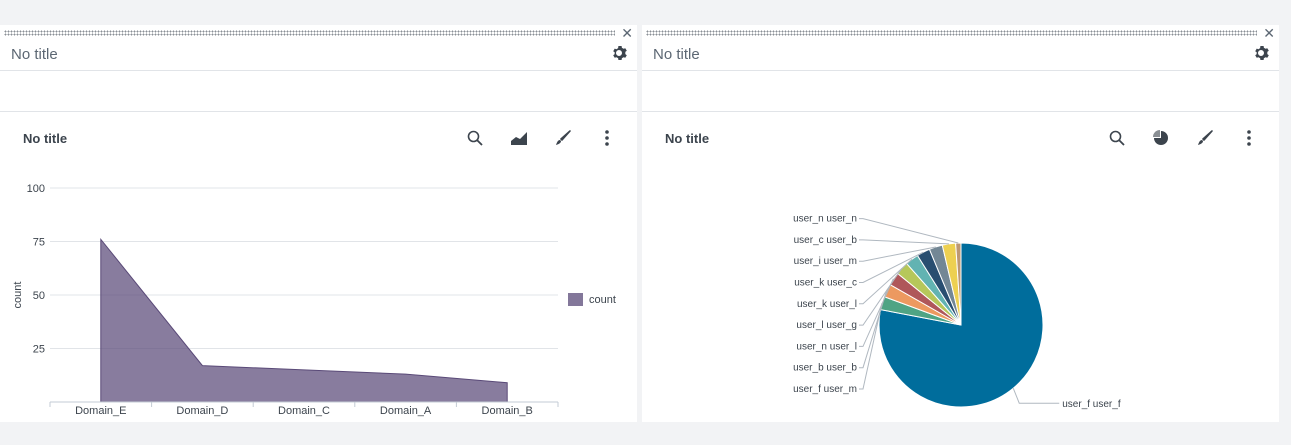 This screenshot has width=1291, height=445. I want to click on area-series-count, so click(304, 320).